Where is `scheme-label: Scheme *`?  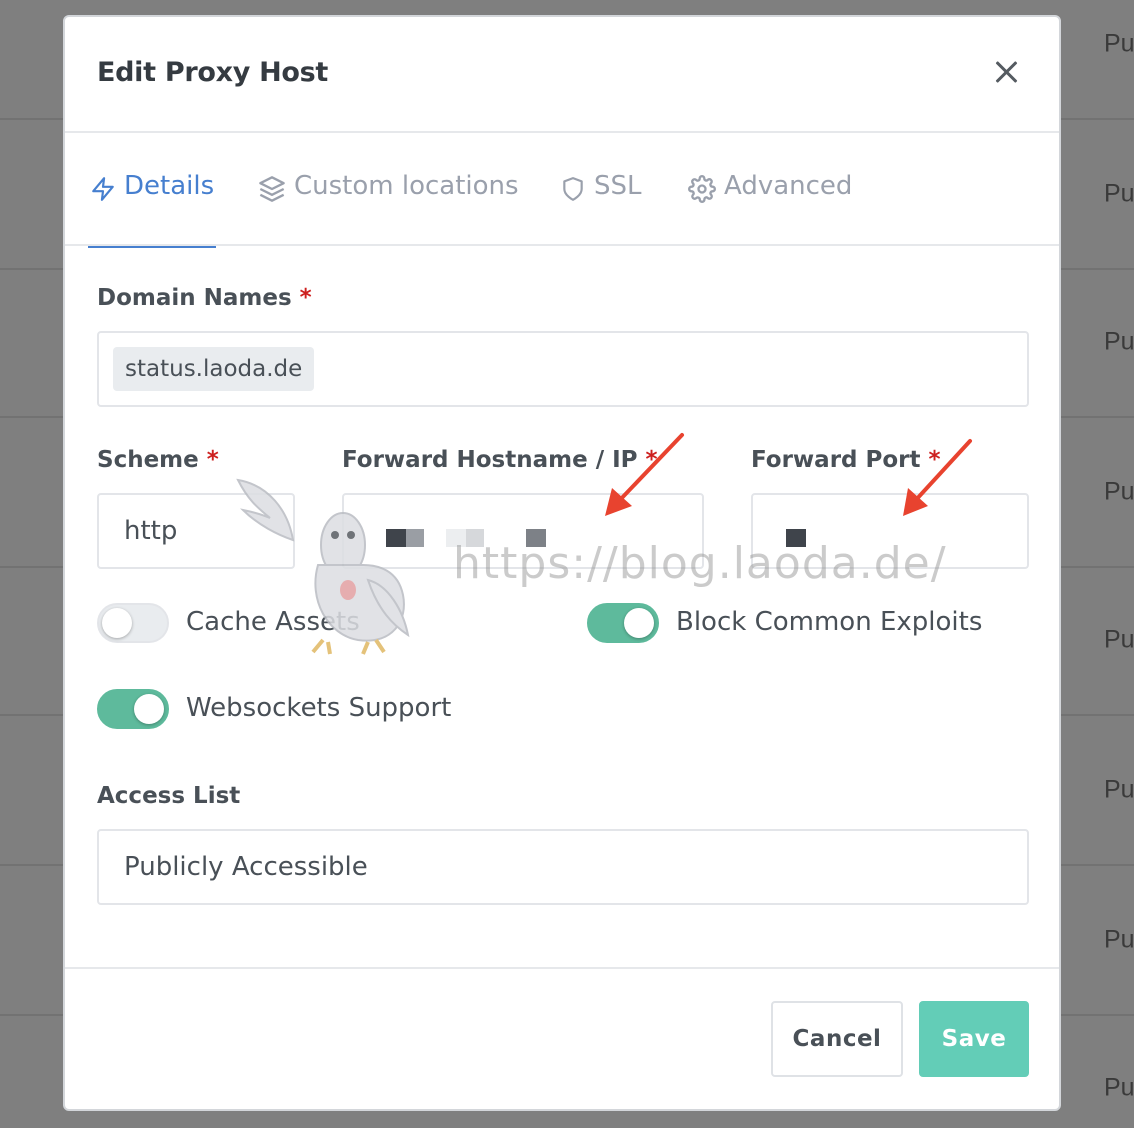
scheme-label: Scheme * is located at coordinates (158, 460).